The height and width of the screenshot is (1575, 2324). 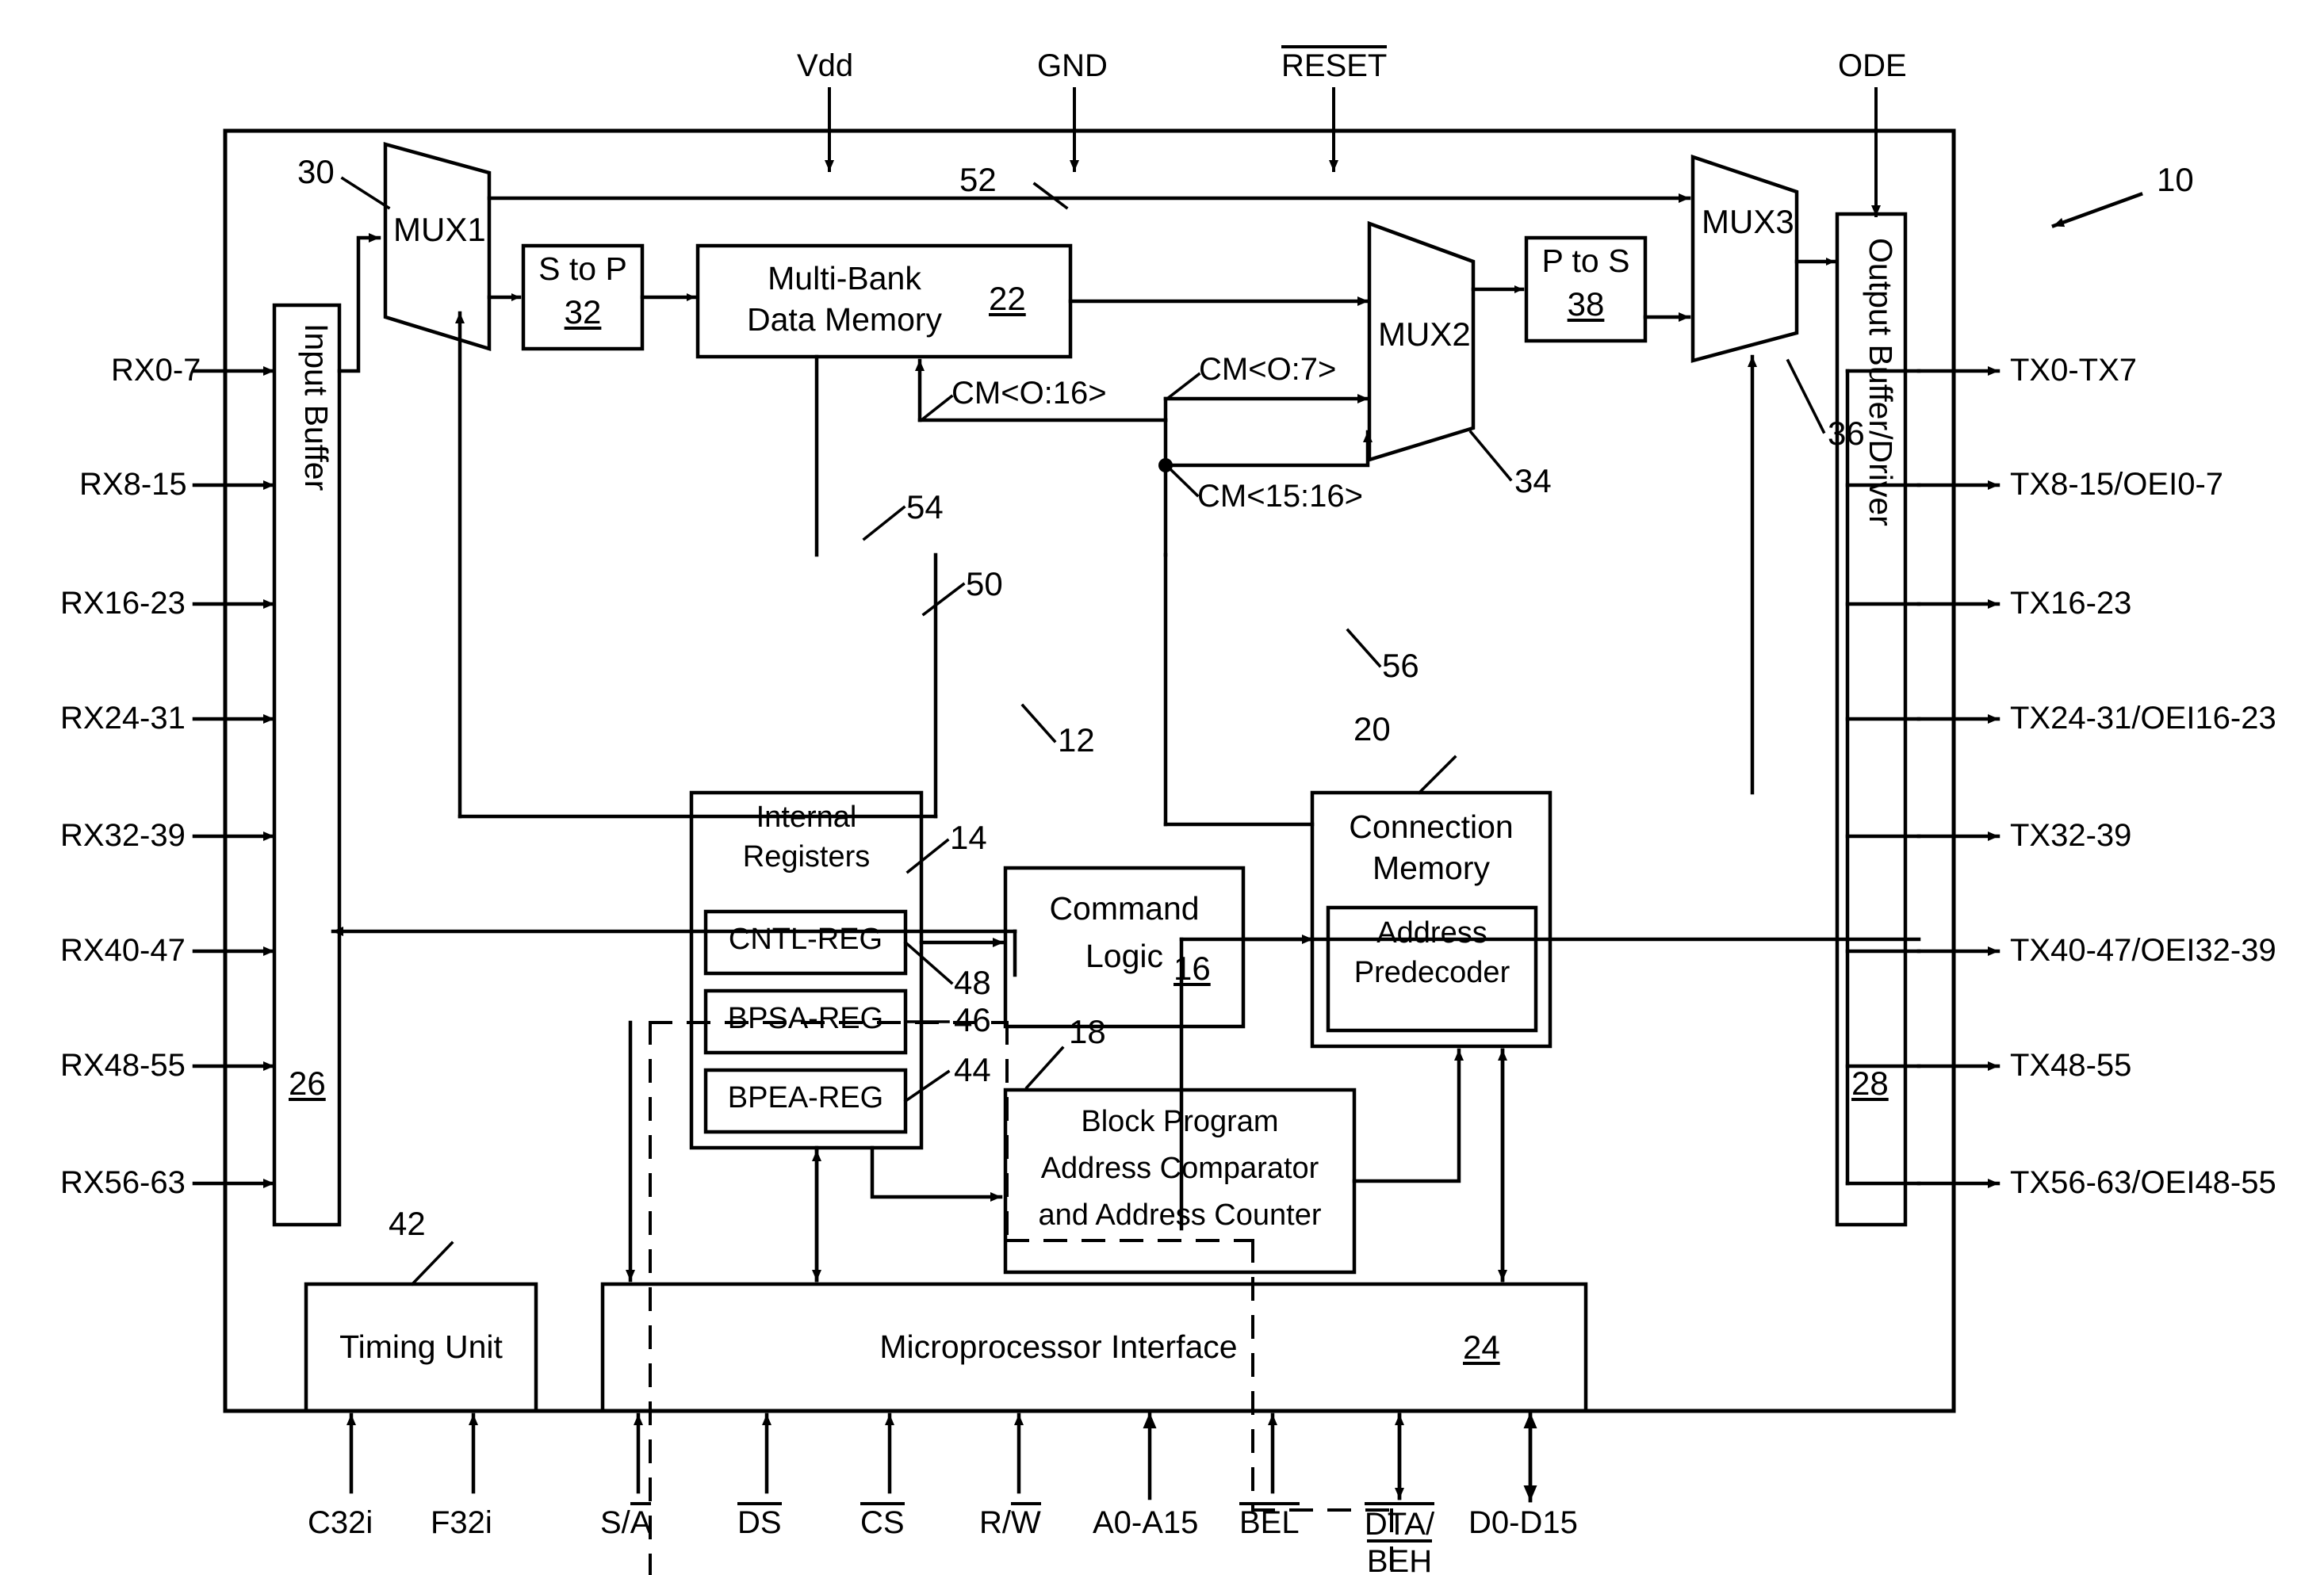 What do you see at coordinates (1881, 382) in the screenshot?
I see `output-buffer-label: Output Buffer/Driver` at bounding box center [1881, 382].